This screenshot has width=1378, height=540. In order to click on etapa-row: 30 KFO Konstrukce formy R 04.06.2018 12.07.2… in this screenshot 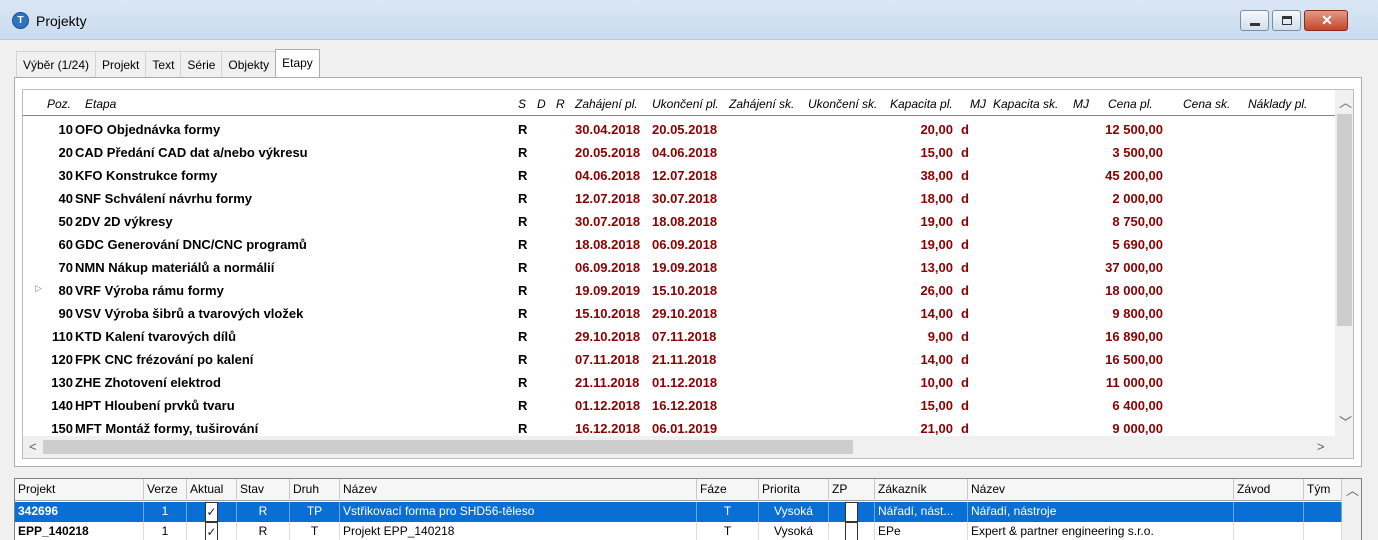, I will do `click(679, 175)`.